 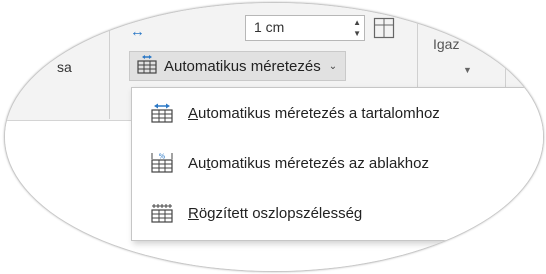 I want to click on autofit-window-icon: %, so click(x=163, y=163).